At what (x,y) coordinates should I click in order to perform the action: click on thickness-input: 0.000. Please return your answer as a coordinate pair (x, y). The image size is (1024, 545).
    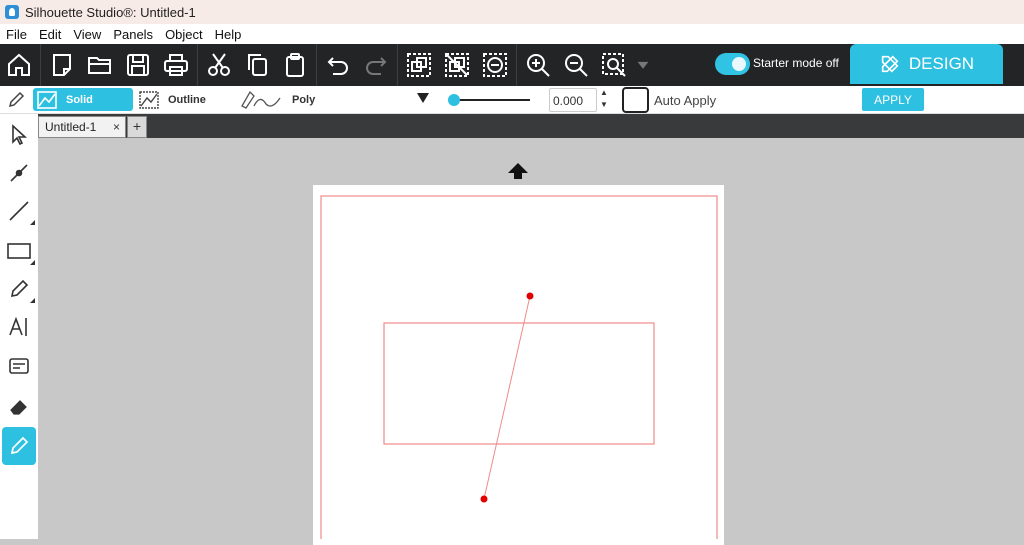
    Looking at the image, I should click on (573, 100).